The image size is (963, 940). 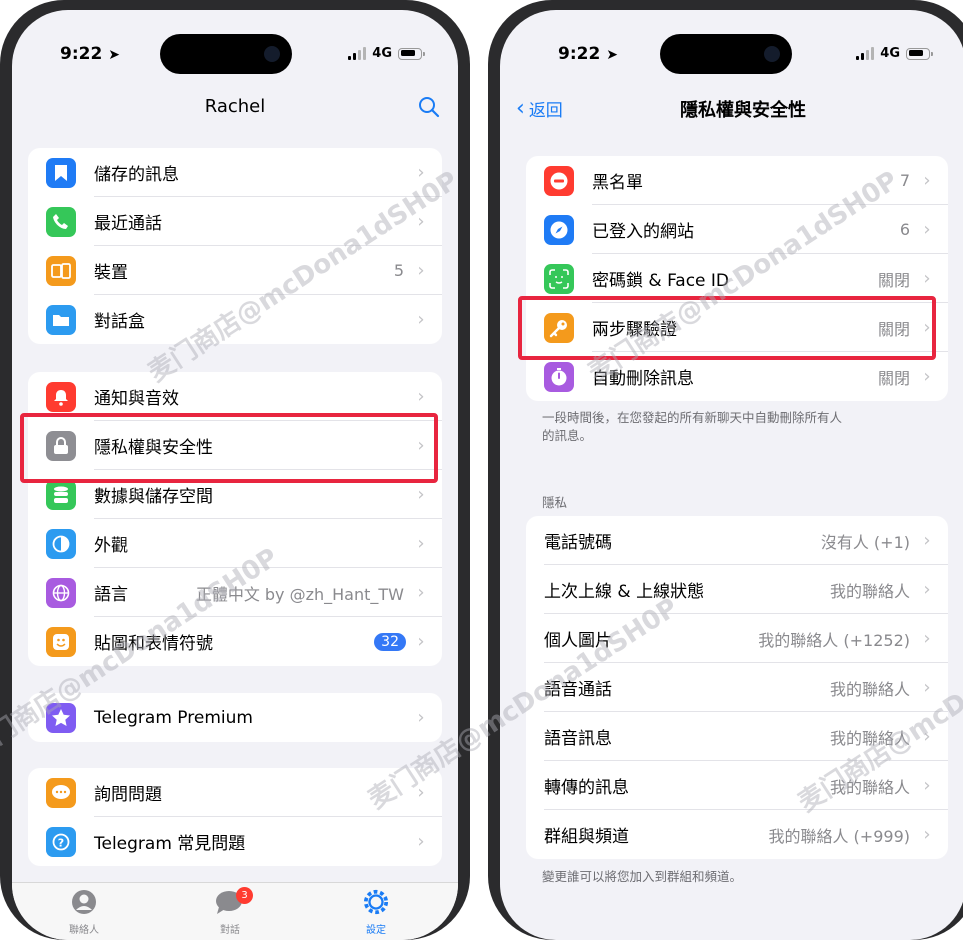 I want to click on settings-group-3: Telegram Premium ›, so click(x=235, y=717).